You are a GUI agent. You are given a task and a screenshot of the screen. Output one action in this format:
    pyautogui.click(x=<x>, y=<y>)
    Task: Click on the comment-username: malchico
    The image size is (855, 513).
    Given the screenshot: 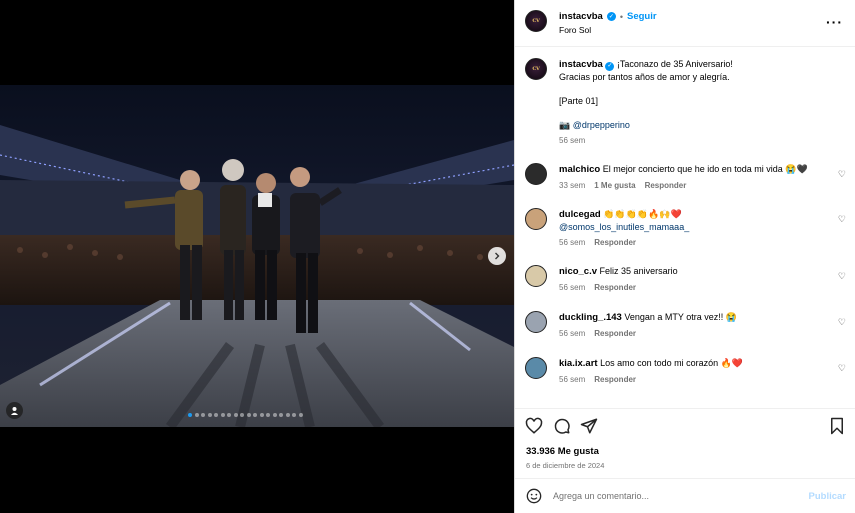 What is the action you would take?
    pyautogui.click(x=579, y=169)
    